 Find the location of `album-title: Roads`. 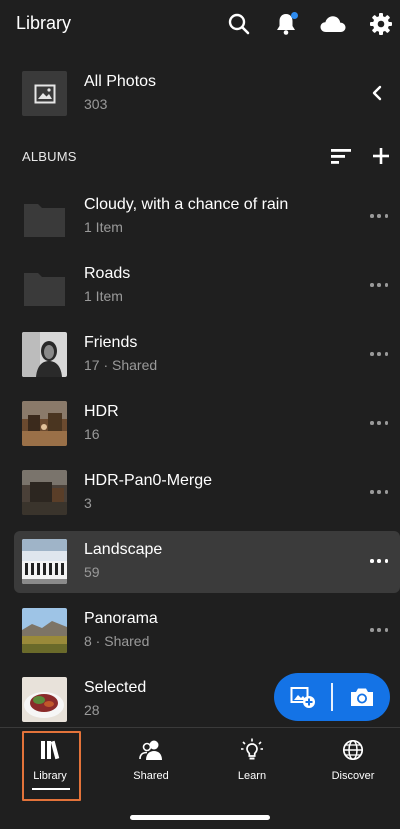

album-title: Roads is located at coordinates (107, 273).